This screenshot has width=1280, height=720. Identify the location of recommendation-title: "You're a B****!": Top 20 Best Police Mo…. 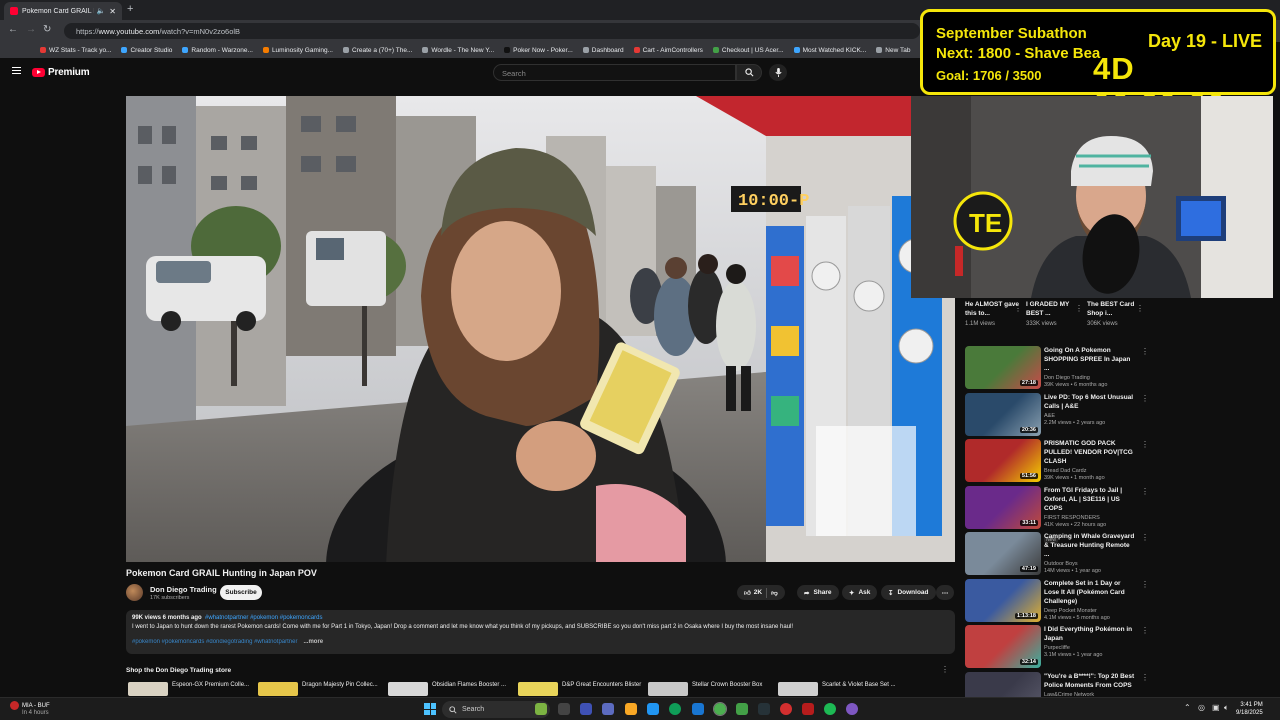
(1090, 681).